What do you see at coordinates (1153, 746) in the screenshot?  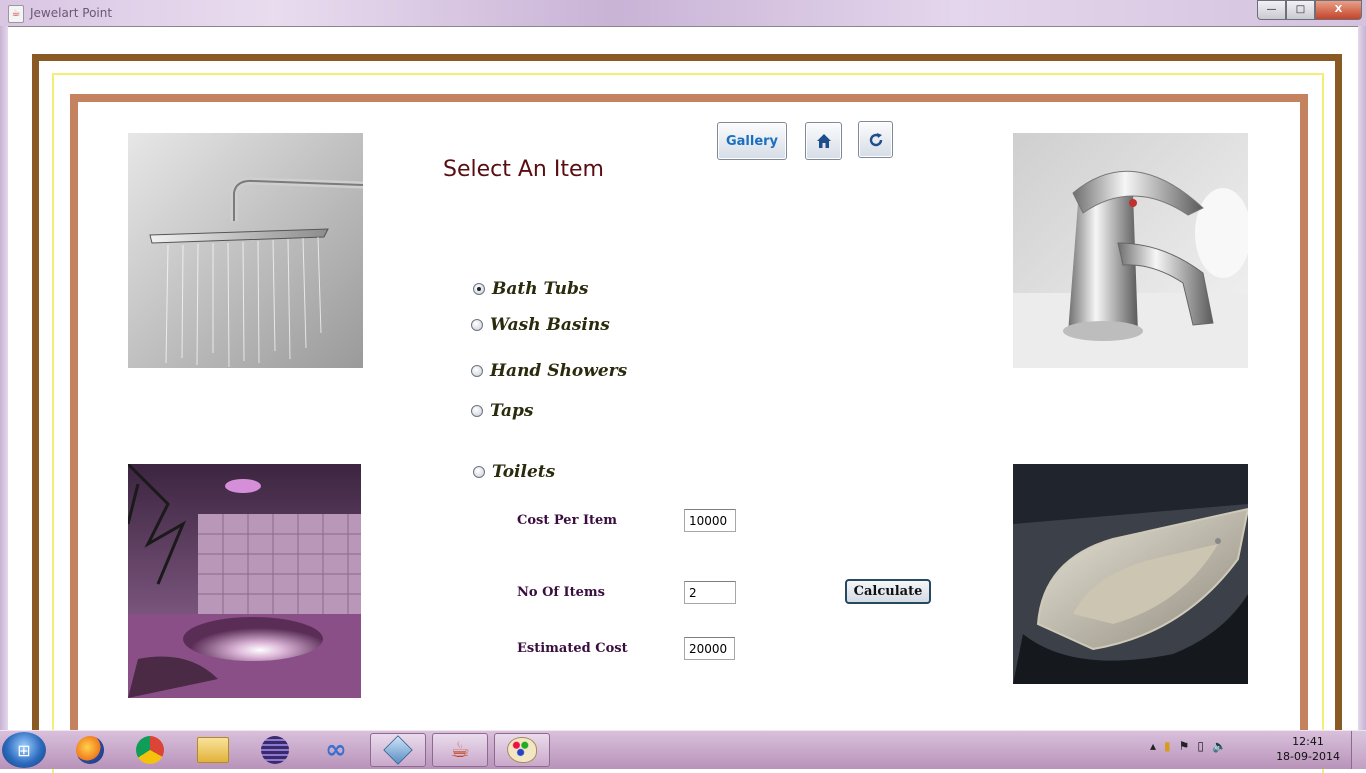 I see `show-hidden-icons-icon: ▴` at bounding box center [1153, 746].